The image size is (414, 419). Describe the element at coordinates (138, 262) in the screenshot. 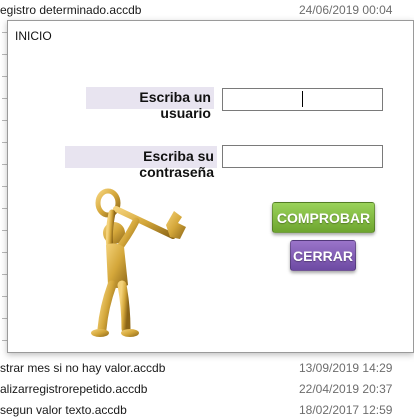

I see `key-holding-figure-icon` at that location.